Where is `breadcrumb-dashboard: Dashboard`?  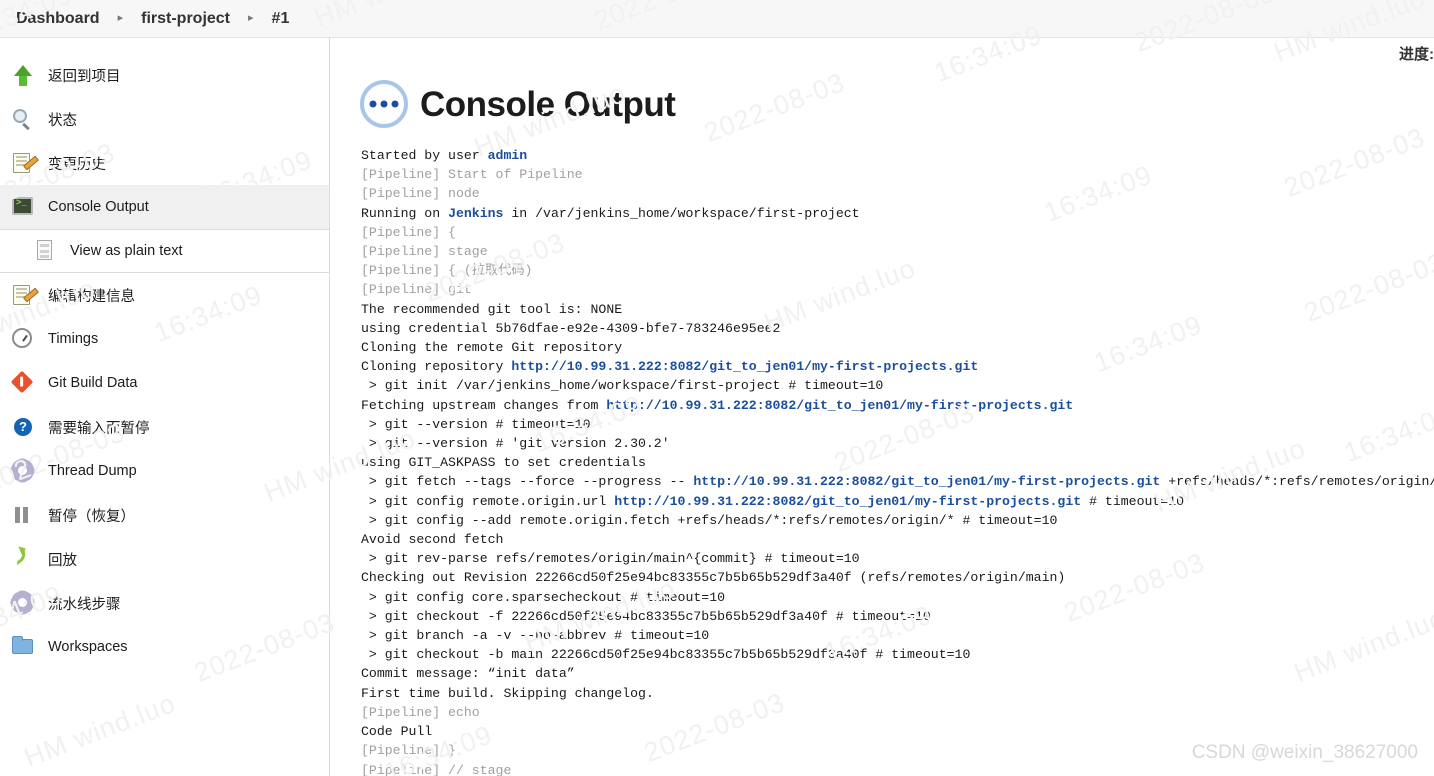
breadcrumb-dashboard: Dashboard is located at coordinates (58, 19).